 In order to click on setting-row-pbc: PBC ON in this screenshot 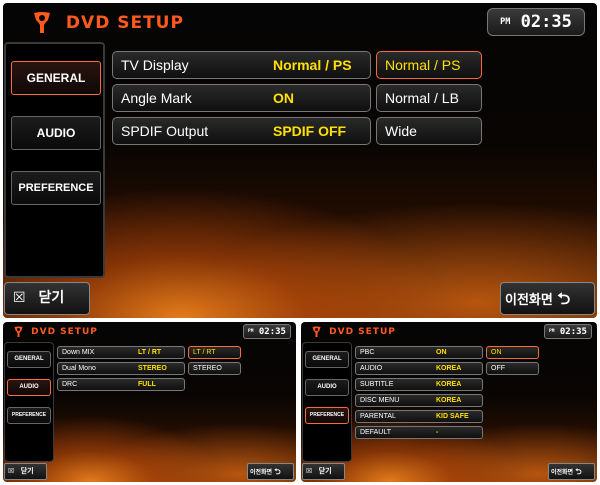, I will do `click(419, 352)`.